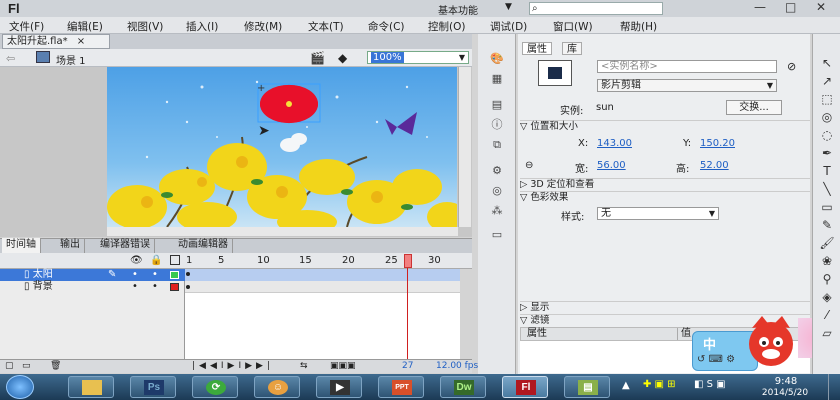 Image resolution: width=840 pixels, height=400 pixels. I want to click on ime-tools-icon: ↺ ⌨ ⚙, so click(716, 359).